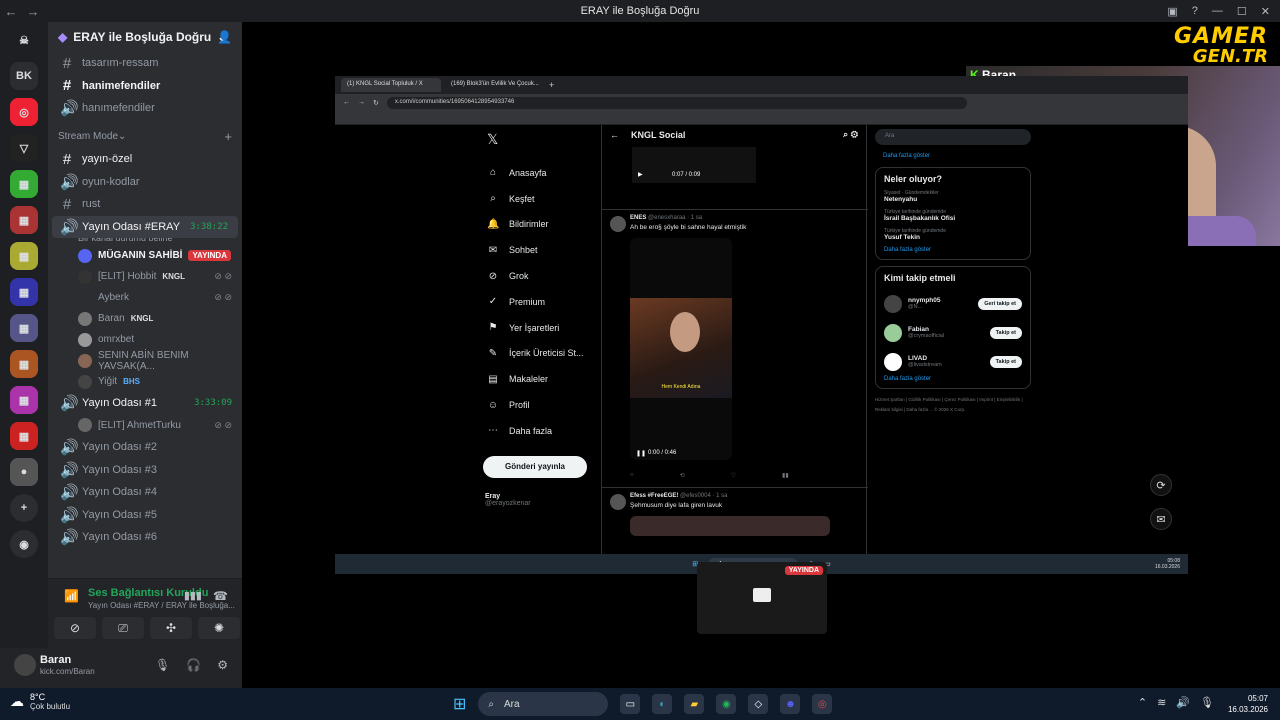  What do you see at coordinates (1161, 702) in the screenshot?
I see `wifi-icon: ≋` at bounding box center [1161, 702].